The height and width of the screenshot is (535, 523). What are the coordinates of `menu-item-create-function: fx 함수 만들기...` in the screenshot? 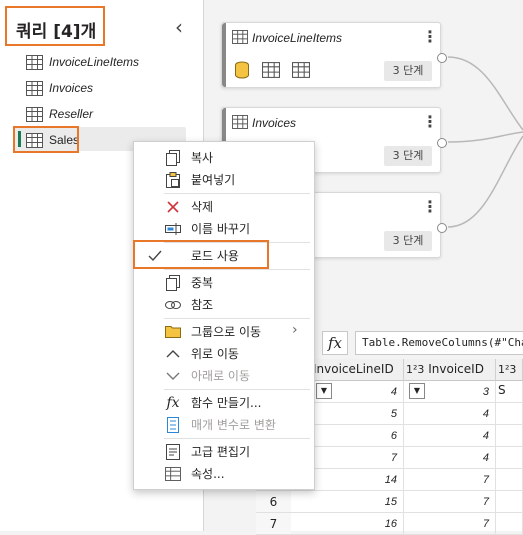 It's located at (224, 402).